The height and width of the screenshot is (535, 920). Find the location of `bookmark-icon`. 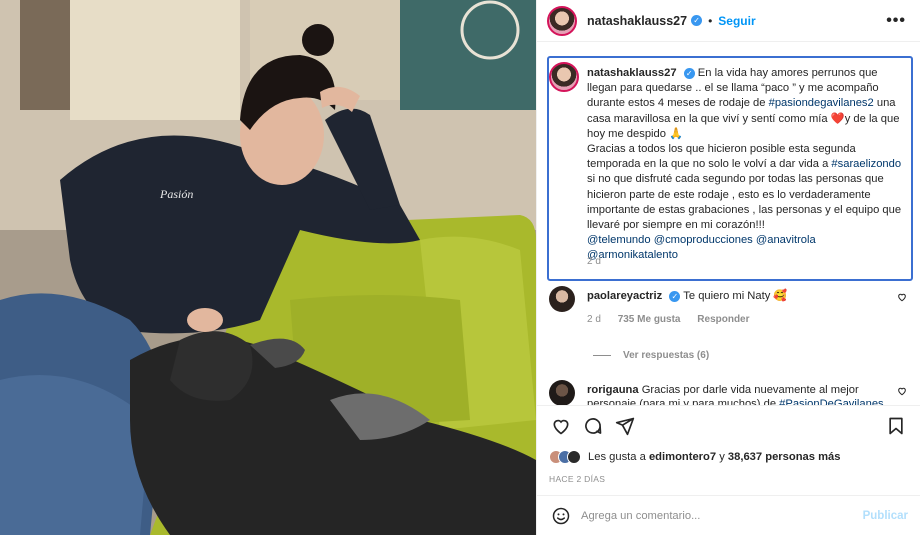

bookmark-icon is located at coordinates (896, 425).